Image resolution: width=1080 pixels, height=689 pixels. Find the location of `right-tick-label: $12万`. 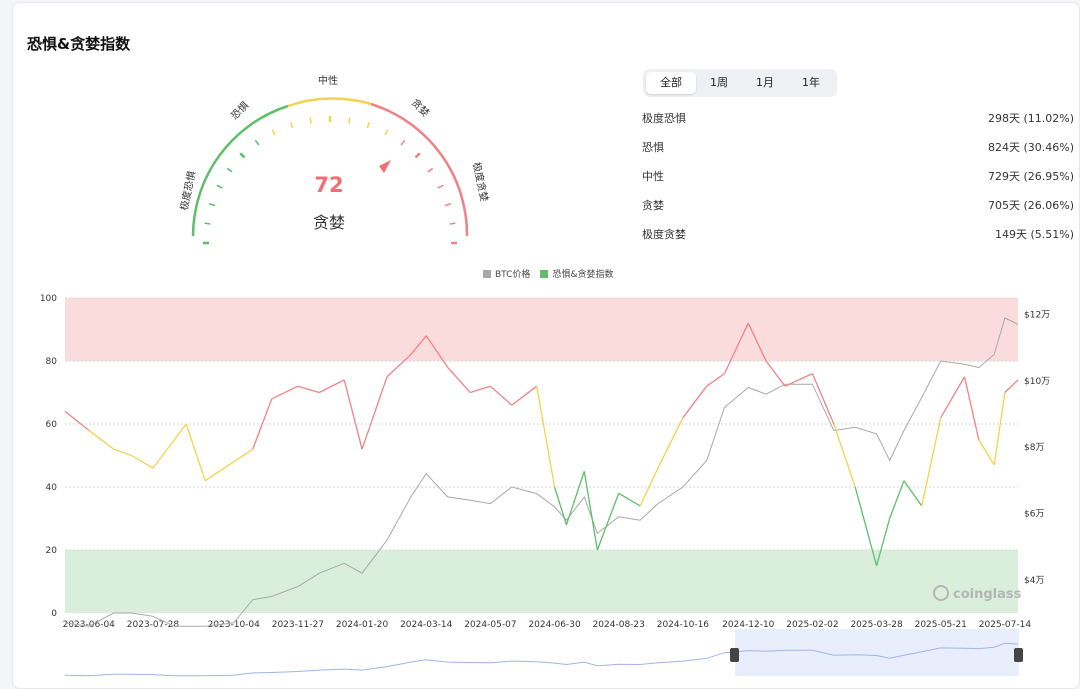

right-tick-label: $12万 is located at coordinates (1037, 316).